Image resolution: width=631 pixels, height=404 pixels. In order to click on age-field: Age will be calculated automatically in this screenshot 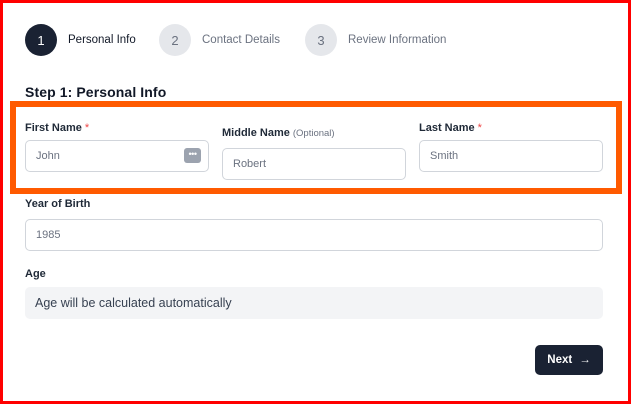, I will do `click(314, 303)`.